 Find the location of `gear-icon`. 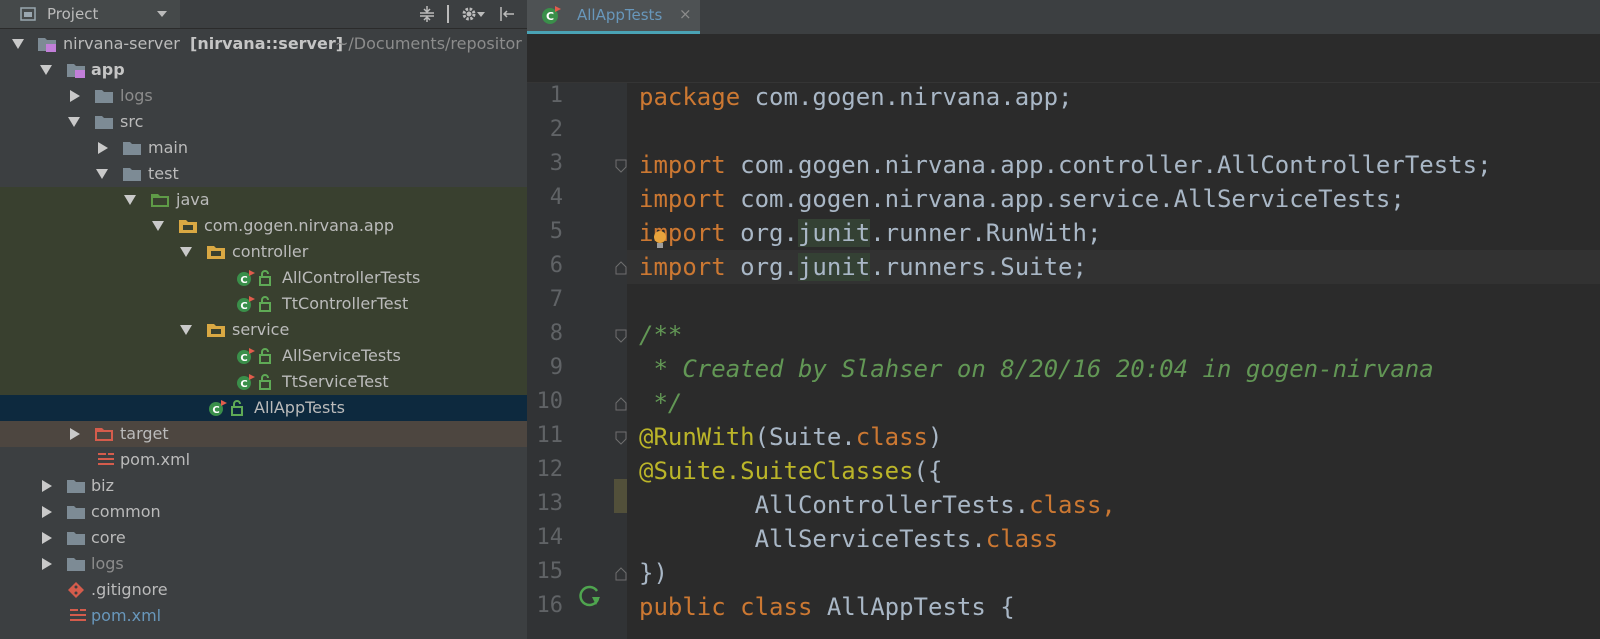

gear-icon is located at coordinates (469, 14).